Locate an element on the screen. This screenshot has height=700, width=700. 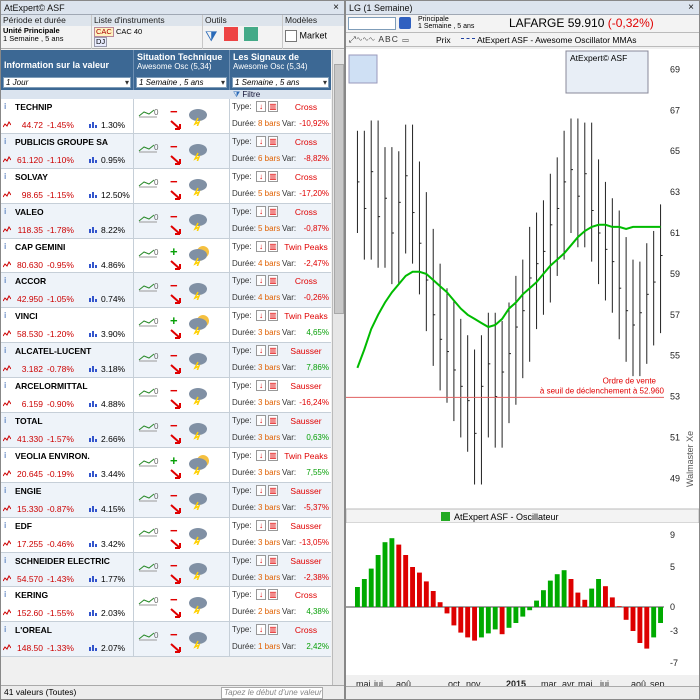
stock-name: CAP GEMINI is located at coordinates (40, 247).